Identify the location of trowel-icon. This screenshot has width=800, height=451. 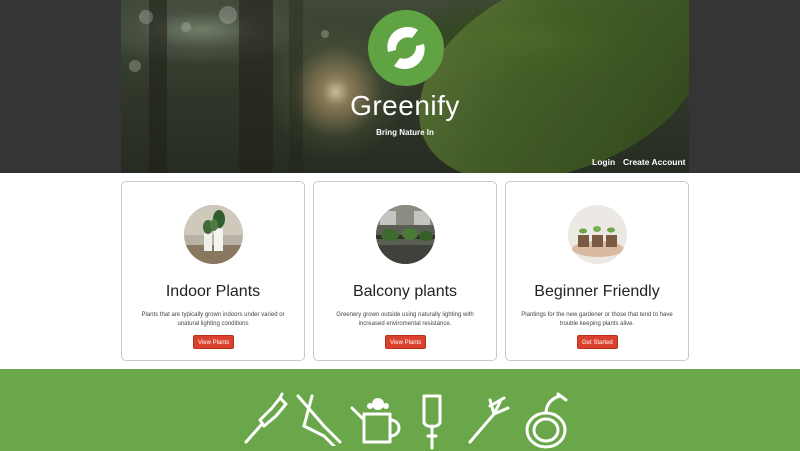
(432, 422).